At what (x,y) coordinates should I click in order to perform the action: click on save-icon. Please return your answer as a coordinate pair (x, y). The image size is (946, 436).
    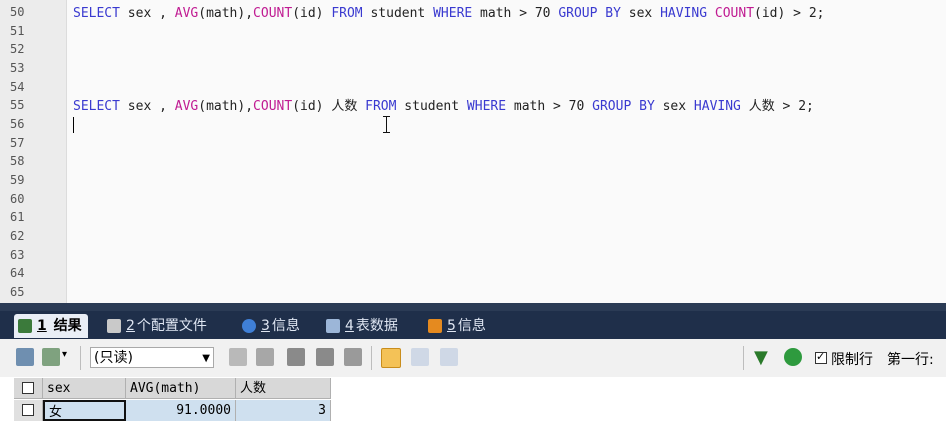
    Looking at the image, I should click on (296, 357).